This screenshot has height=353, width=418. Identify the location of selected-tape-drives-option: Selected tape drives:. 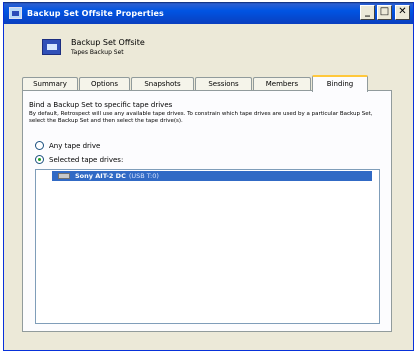
(79, 159).